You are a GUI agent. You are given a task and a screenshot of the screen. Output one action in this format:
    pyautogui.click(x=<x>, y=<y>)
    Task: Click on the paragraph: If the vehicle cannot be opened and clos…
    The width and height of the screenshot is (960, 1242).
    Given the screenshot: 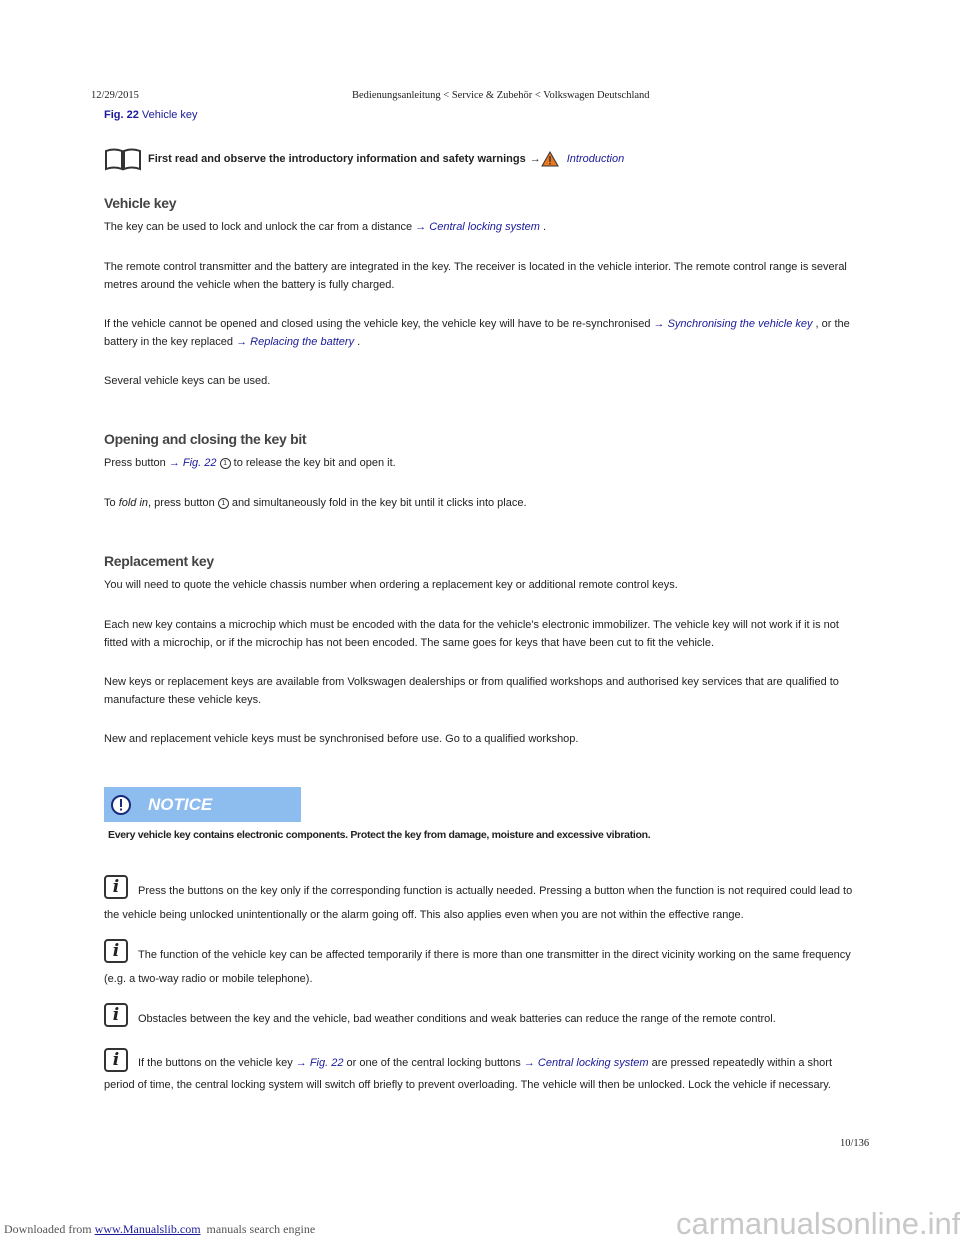 What is the action you would take?
    pyautogui.click(x=484, y=333)
    